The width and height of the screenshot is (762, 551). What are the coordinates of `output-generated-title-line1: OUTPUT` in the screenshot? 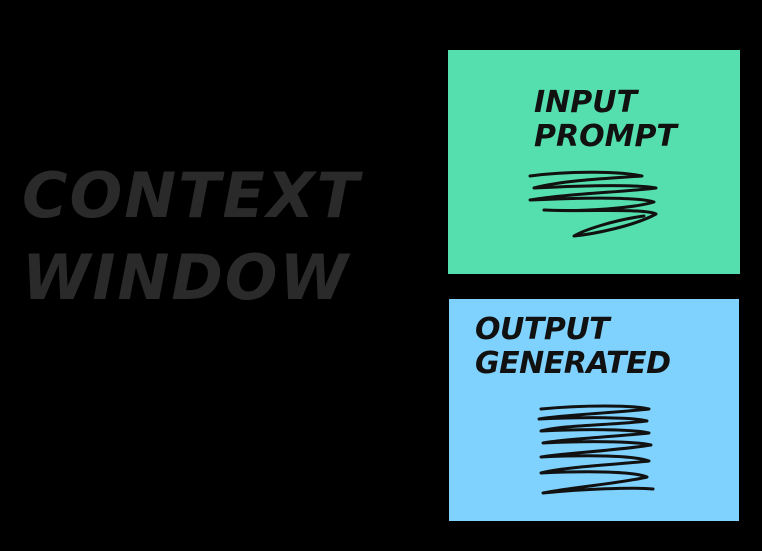 It's located at (542, 329).